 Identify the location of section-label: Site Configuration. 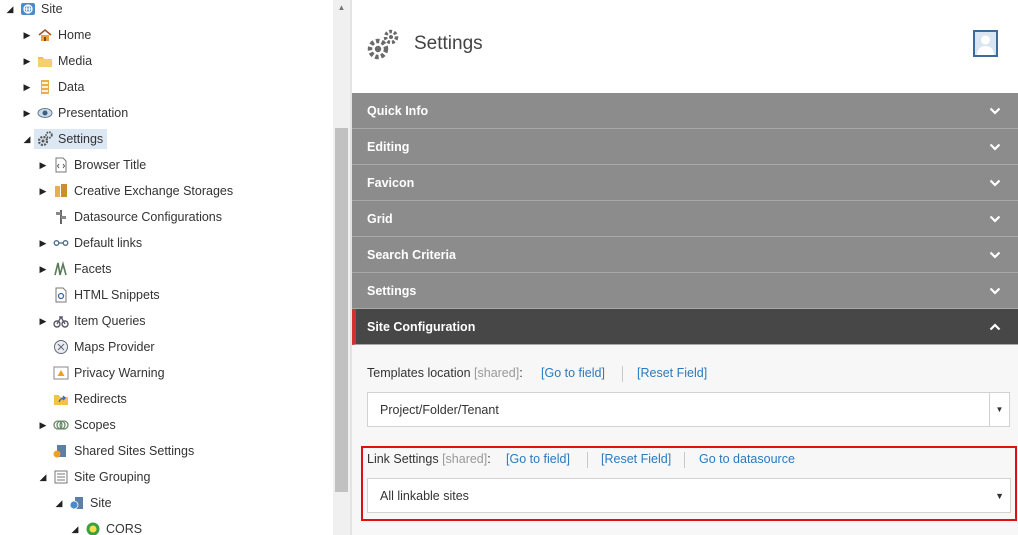
(421, 326).